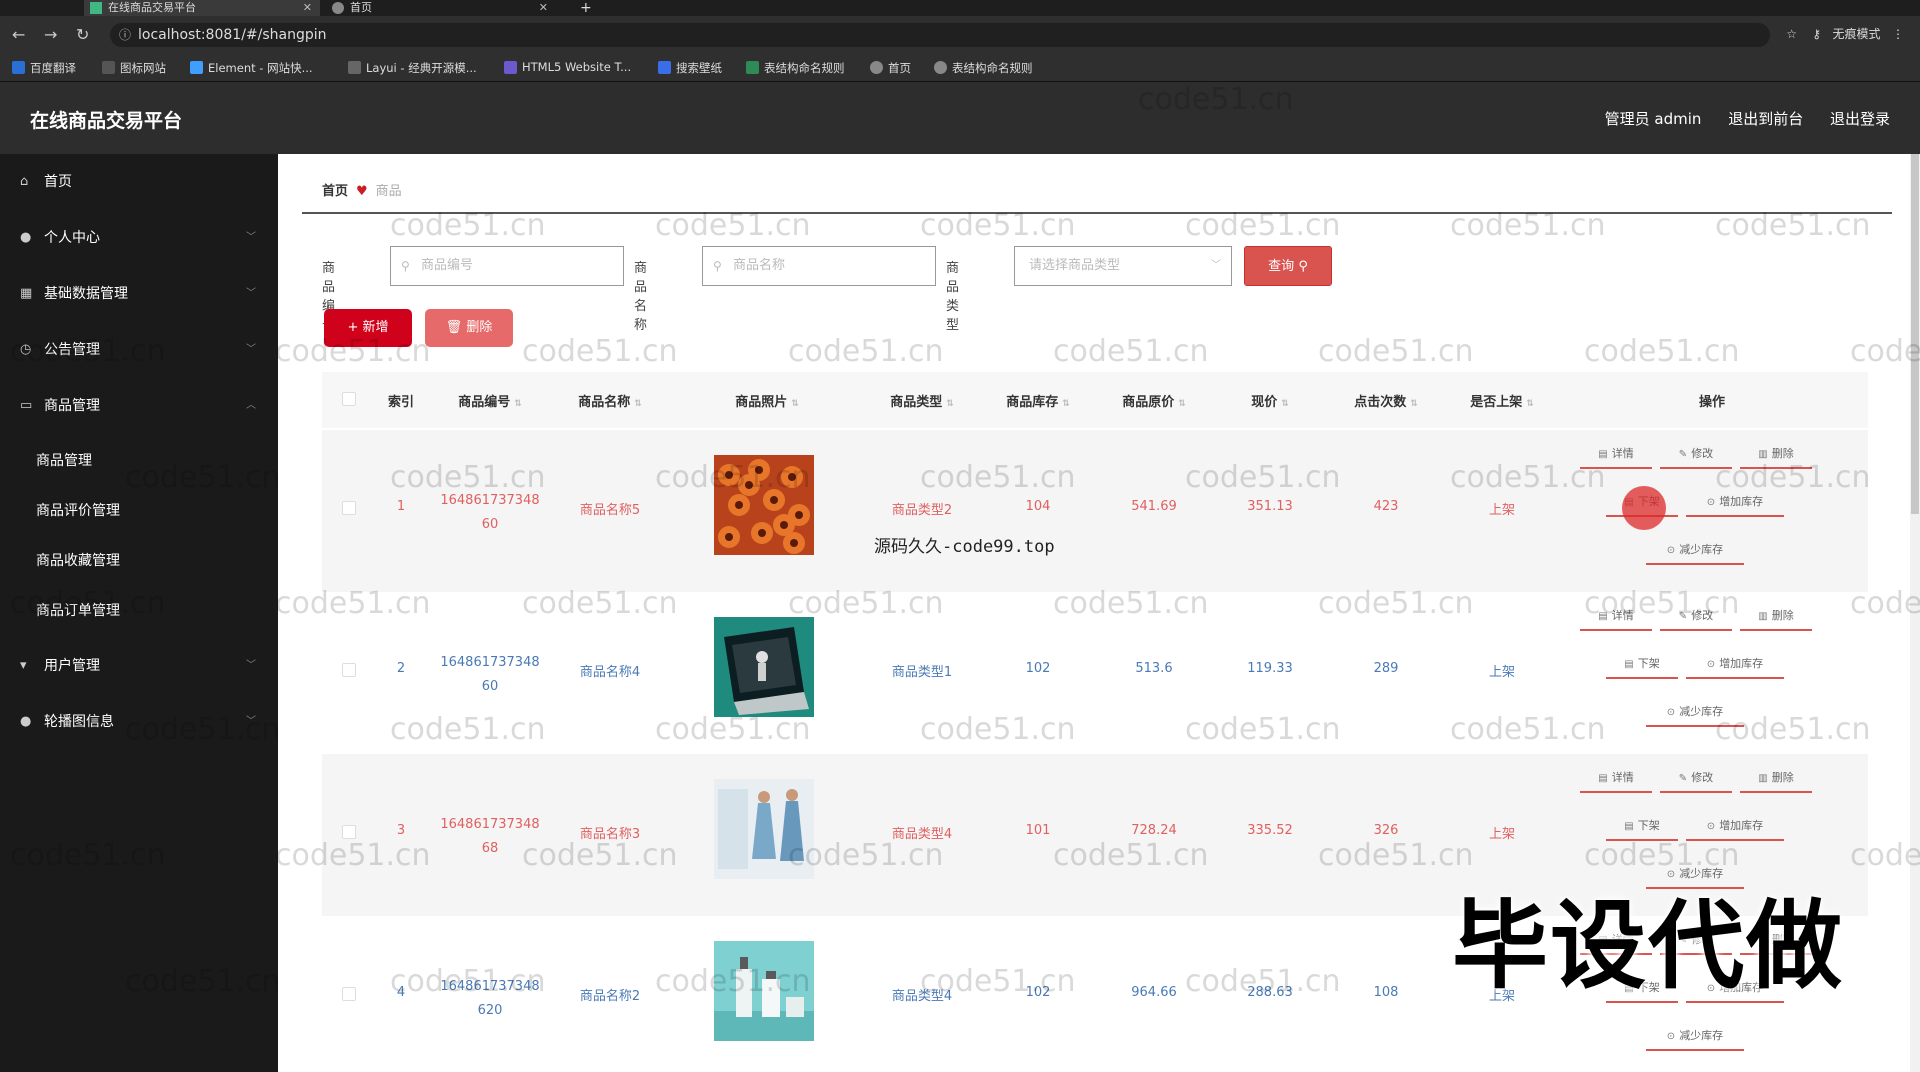 This screenshot has width=1920, height=1072. I want to click on detail-button: ▤ 详情, so click(1616, 778).